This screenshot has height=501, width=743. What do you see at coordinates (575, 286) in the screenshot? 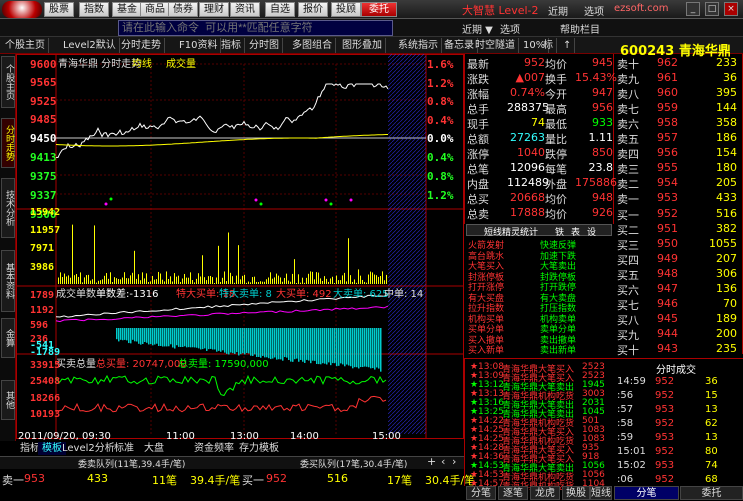
I see `stat-item: 打开跌停` at bounding box center [575, 286].